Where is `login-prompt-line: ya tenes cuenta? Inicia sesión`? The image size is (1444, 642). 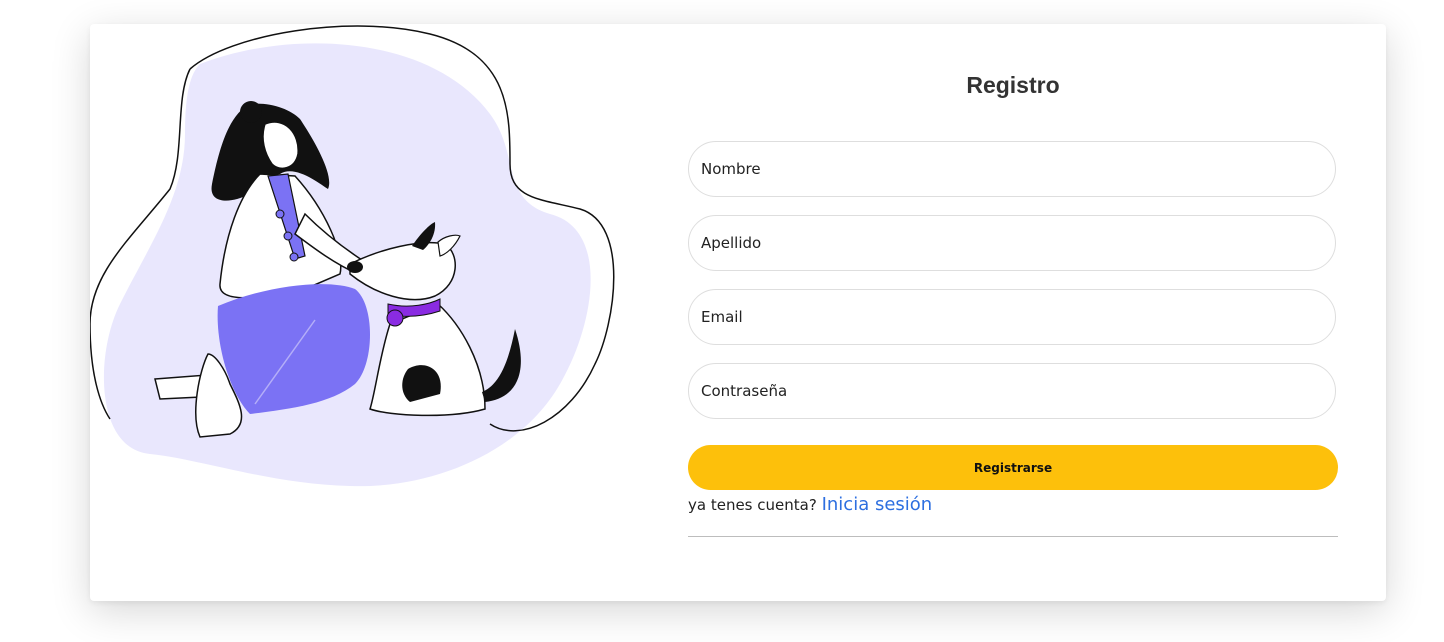
login-prompt-line: ya tenes cuenta? Inicia sesión is located at coordinates (810, 504).